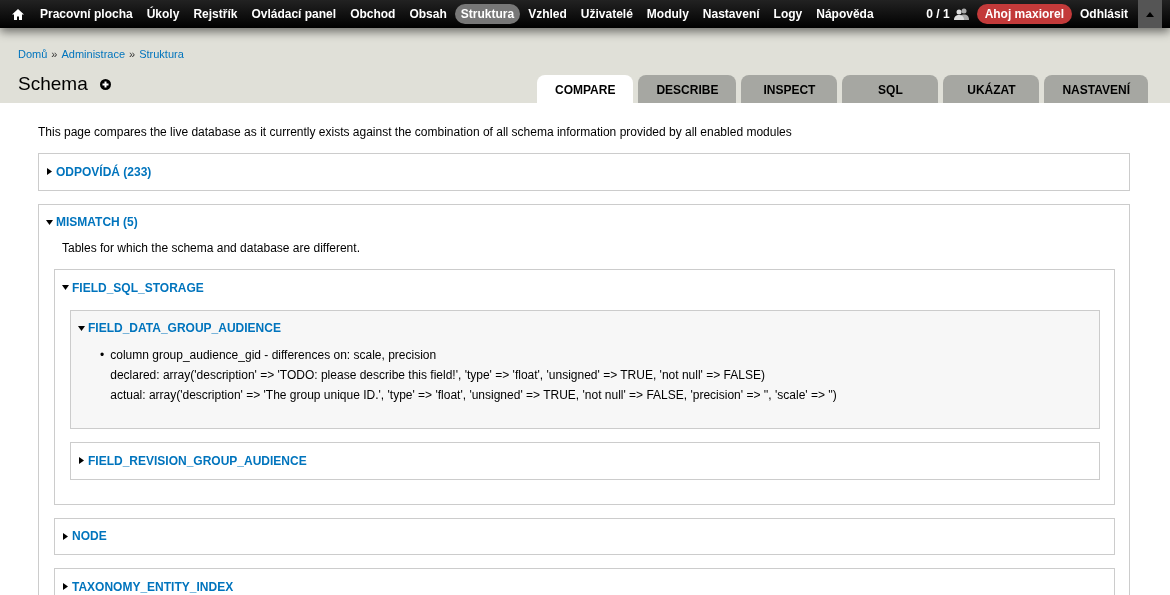  Describe the element at coordinates (99, 171) in the screenshot. I see `section-toggle-link: ODPOVÍDÁ (233)` at that location.